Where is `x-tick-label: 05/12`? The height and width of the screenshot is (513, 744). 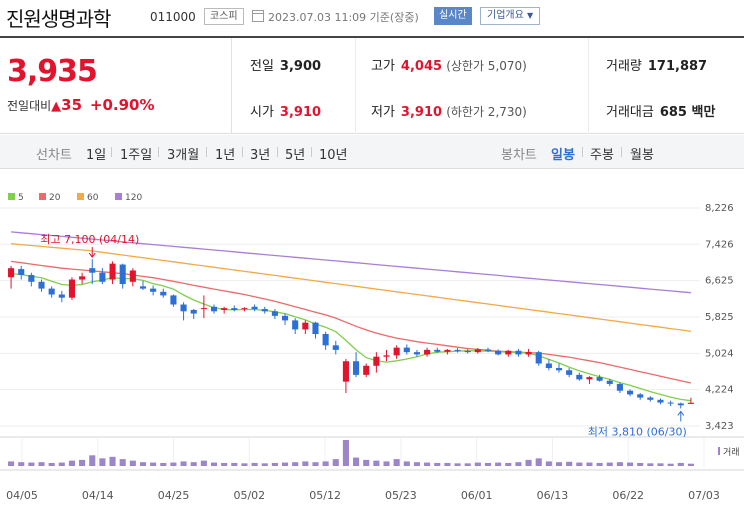
x-tick-label: 05/12 is located at coordinates (325, 495).